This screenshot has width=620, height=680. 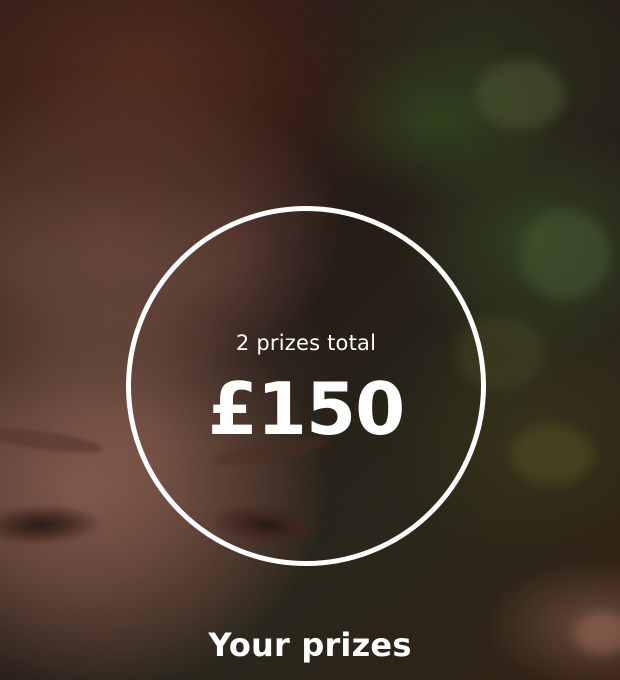 I want to click on prize-total-amount: £150, so click(x=306, y=409).